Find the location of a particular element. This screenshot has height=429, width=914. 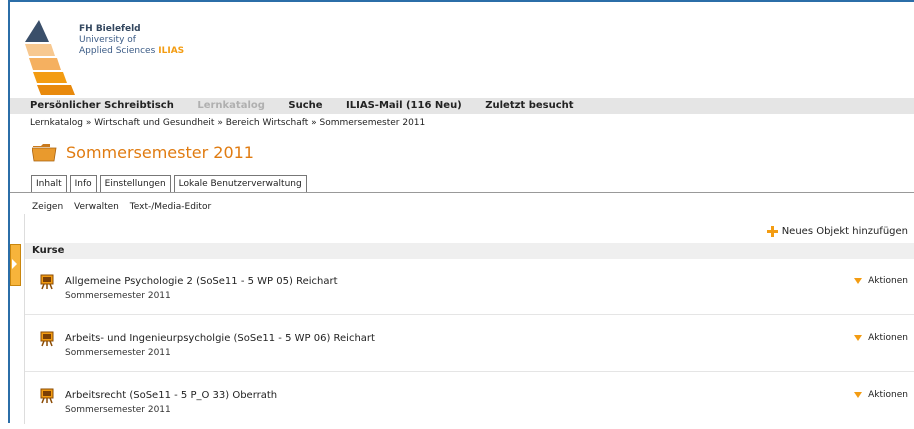

subtab-verwalten: Verwalten is located at coordinates (96, 207).